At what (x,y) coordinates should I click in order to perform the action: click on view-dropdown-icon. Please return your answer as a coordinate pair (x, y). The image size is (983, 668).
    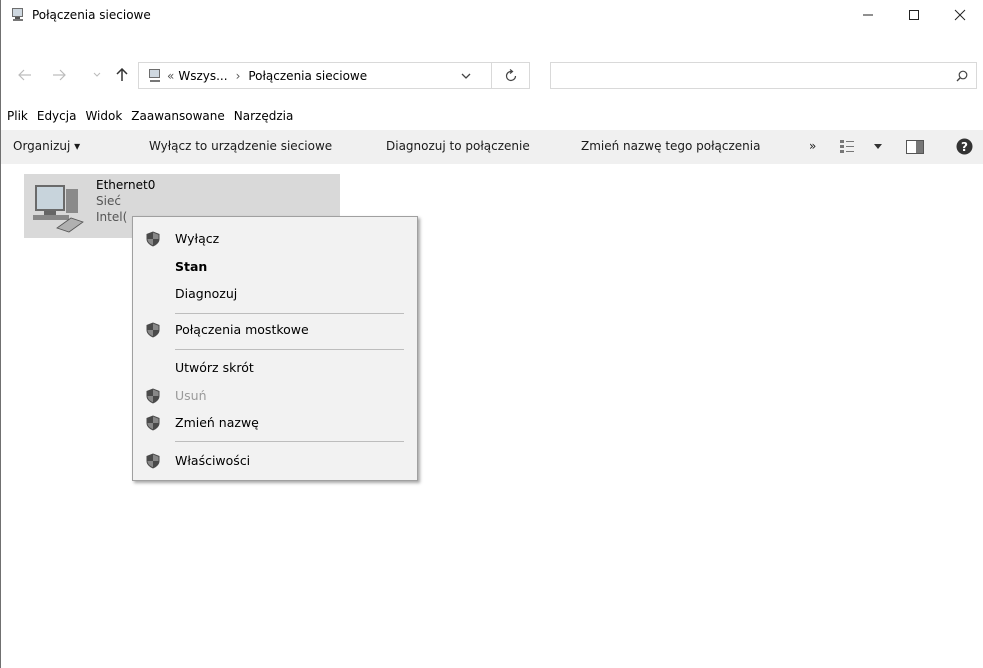
    Looking at the image, I should click on (878, 146).